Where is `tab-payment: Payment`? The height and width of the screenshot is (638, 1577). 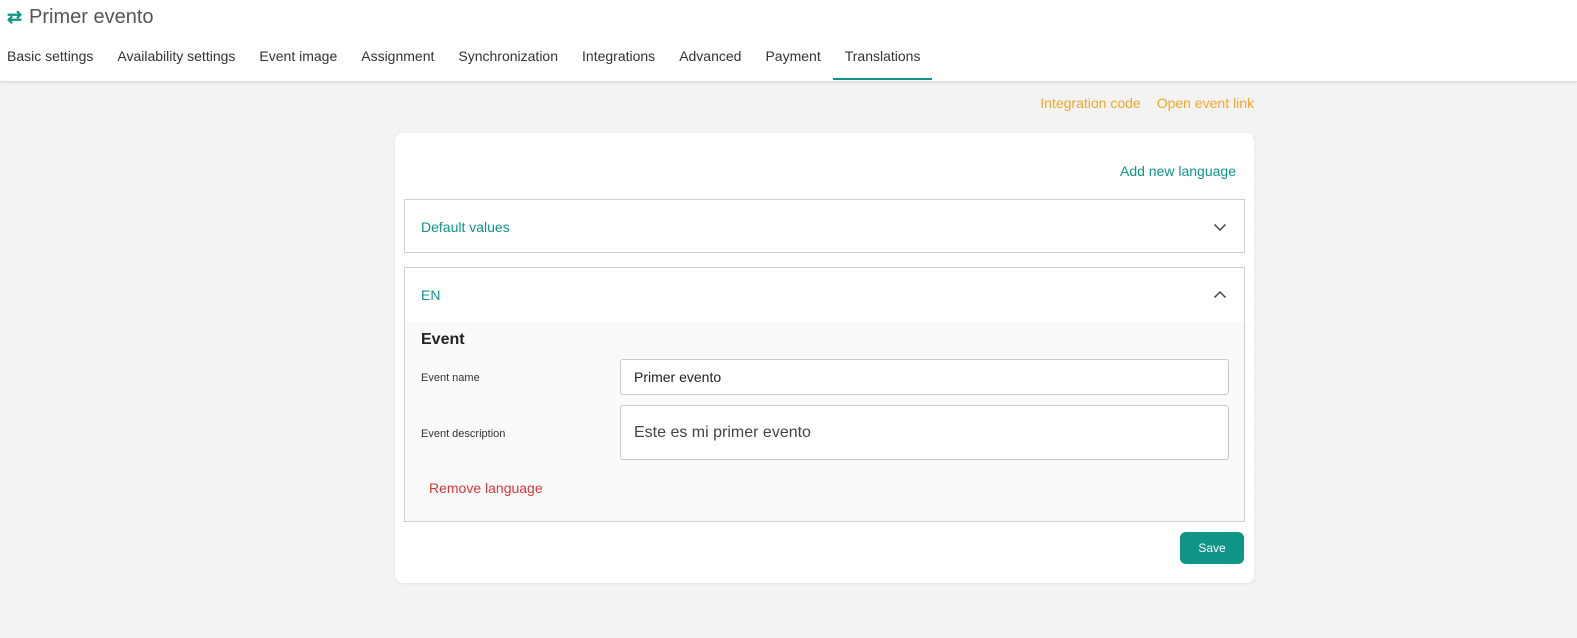
tab-payment: Payment is located at coordinates (792, 58).